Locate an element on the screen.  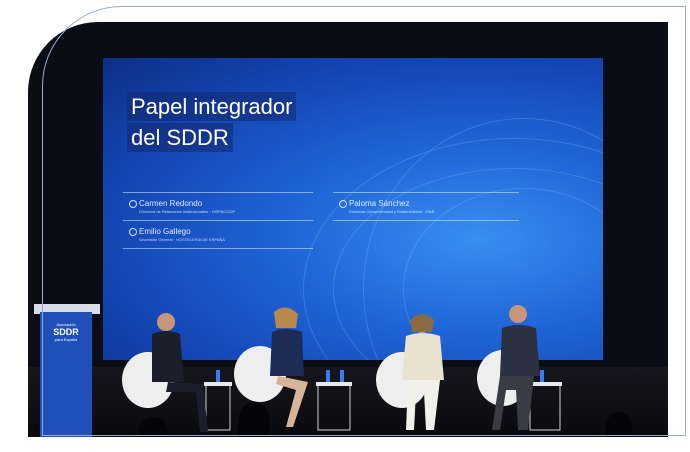
slide-title: Papel integrador del SDDR is located at coordinates (212, 123).